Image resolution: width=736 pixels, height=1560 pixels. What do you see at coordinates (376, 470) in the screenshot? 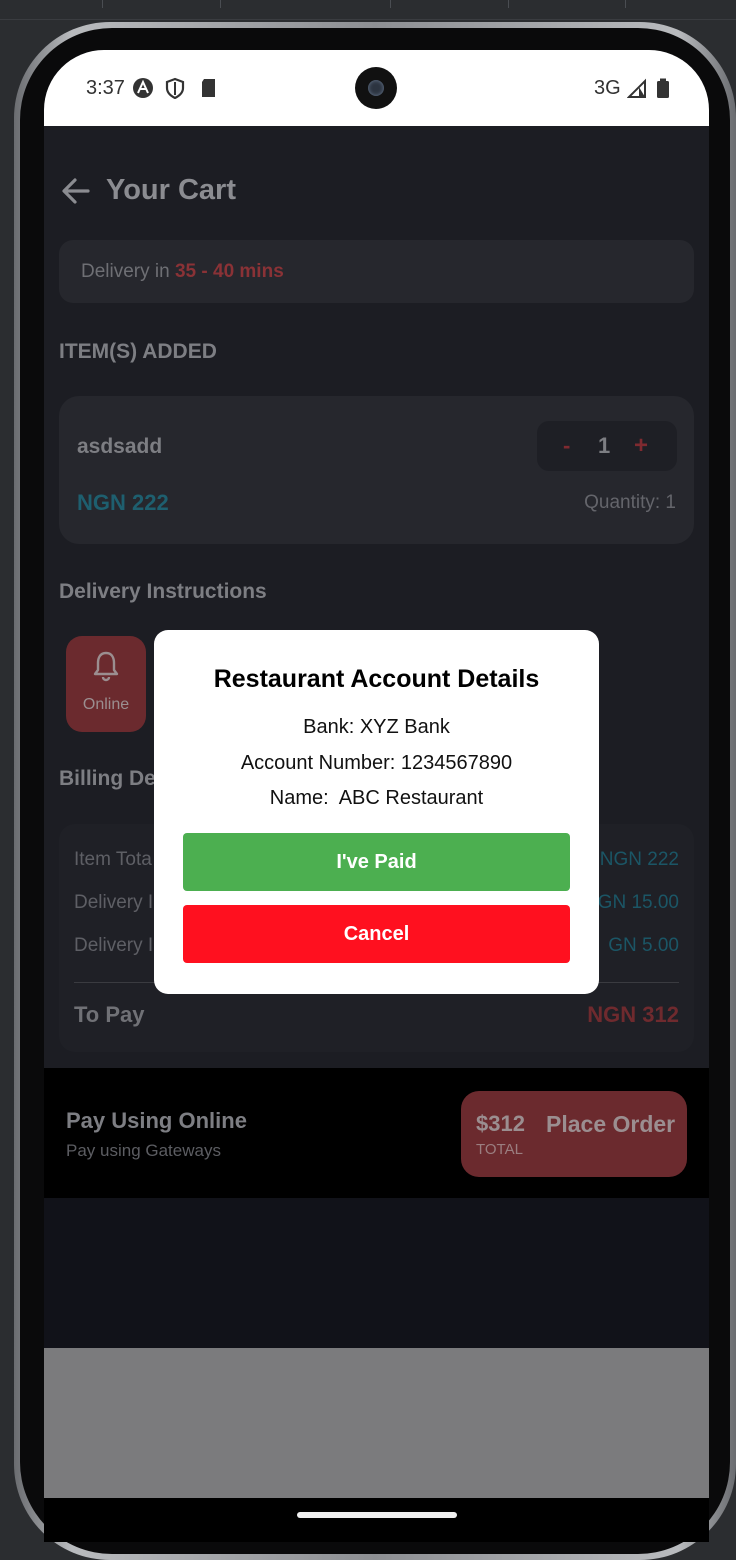
I see `cart-item-card: asdsadd NGN 222 - 1 + Quantity: 1` at bounding box center [376, 470].